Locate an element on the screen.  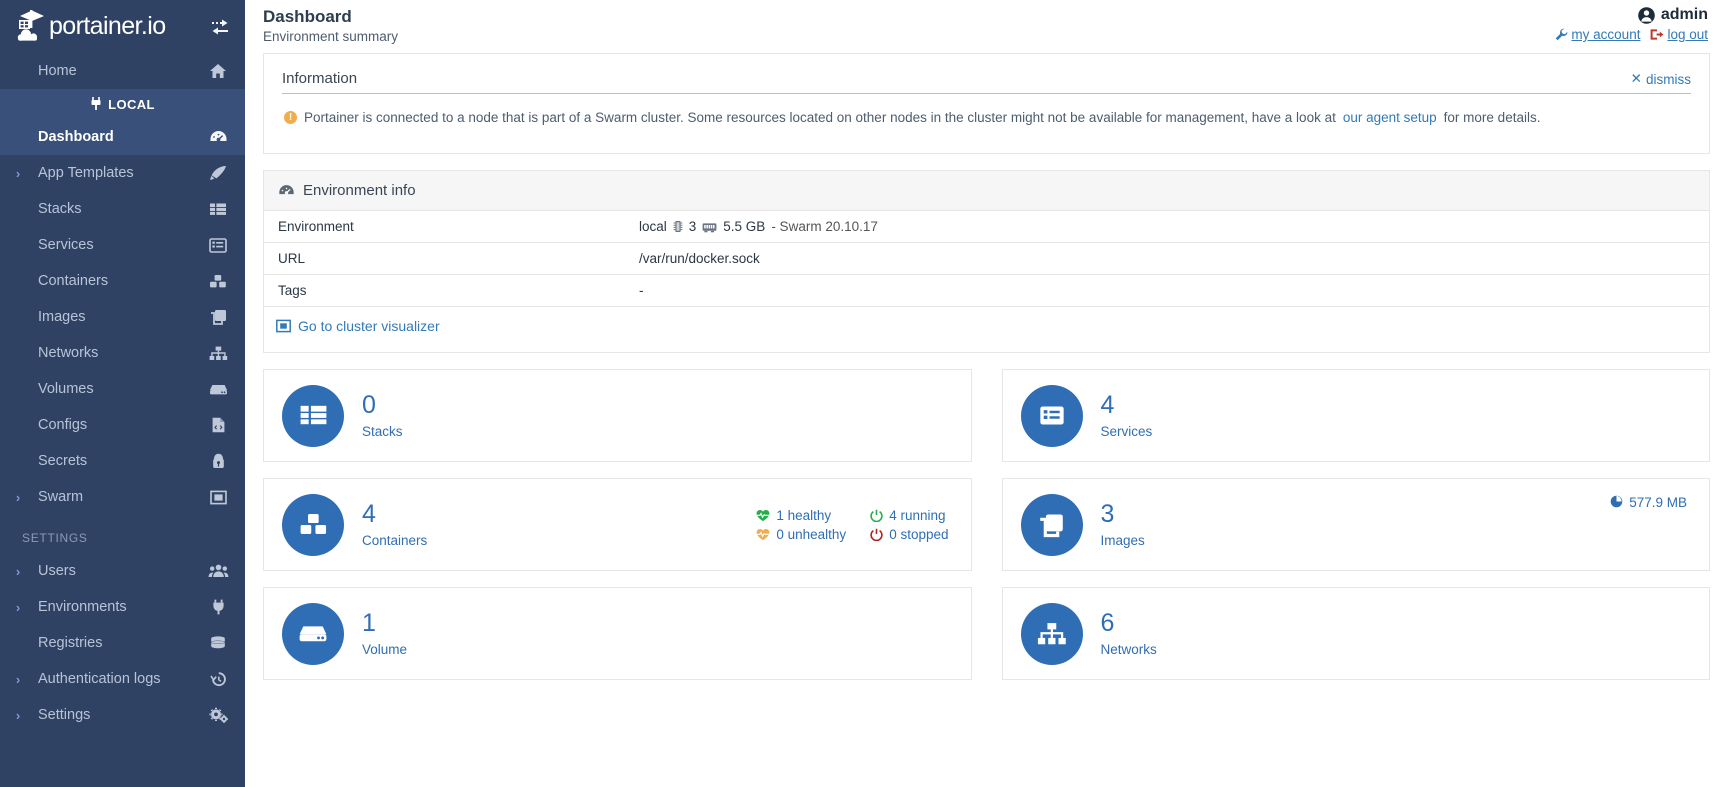
cluster-visualizer-link: Go to cluster visualizer is located at coordinates (358, 326).